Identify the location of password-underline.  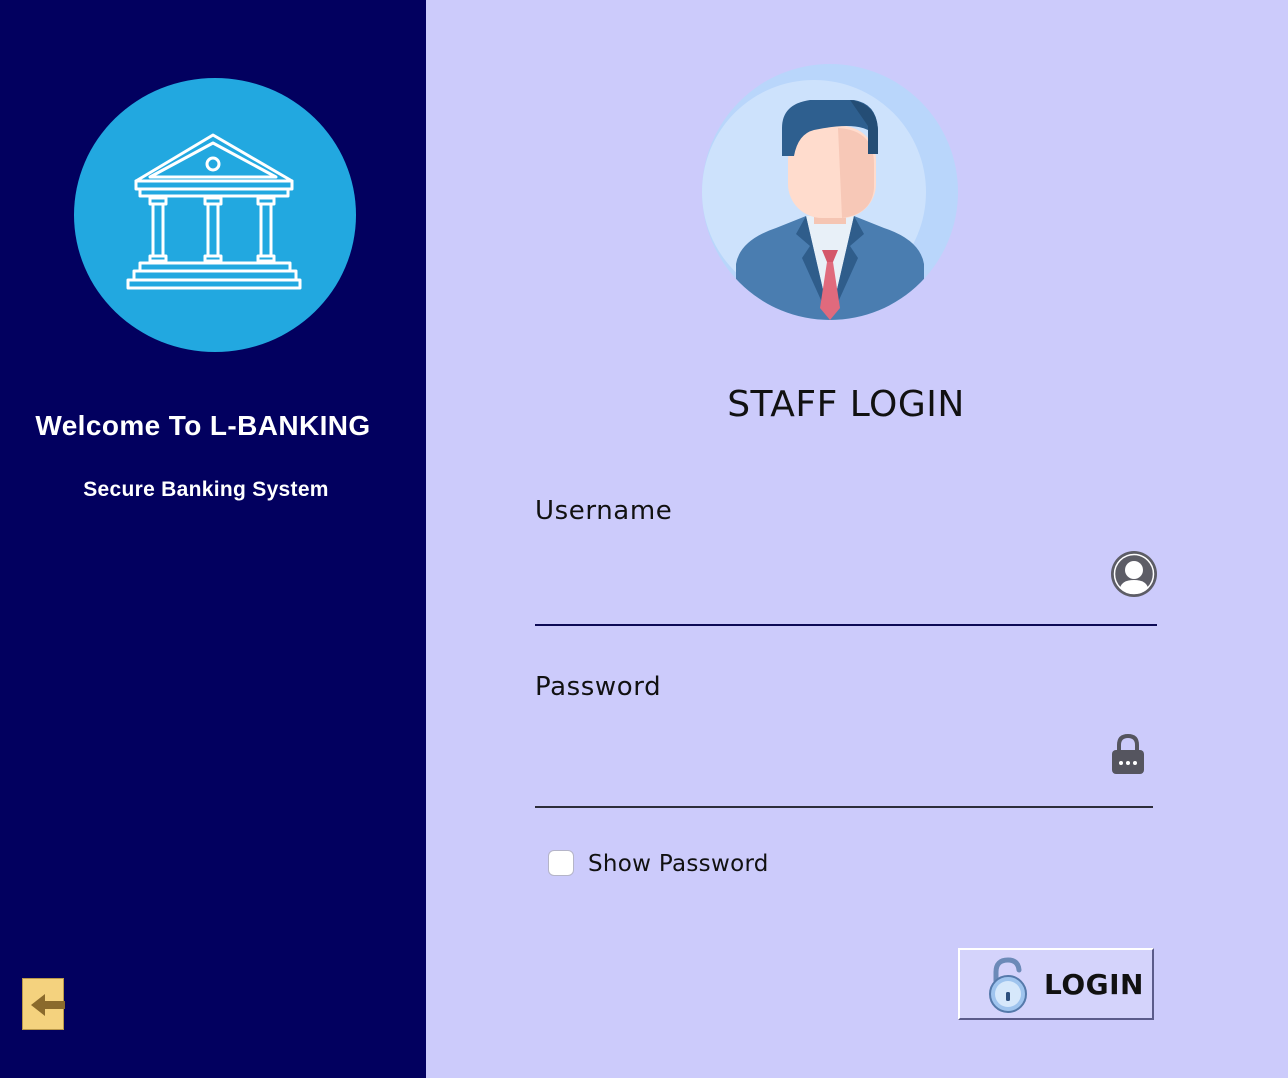
(844, 807).